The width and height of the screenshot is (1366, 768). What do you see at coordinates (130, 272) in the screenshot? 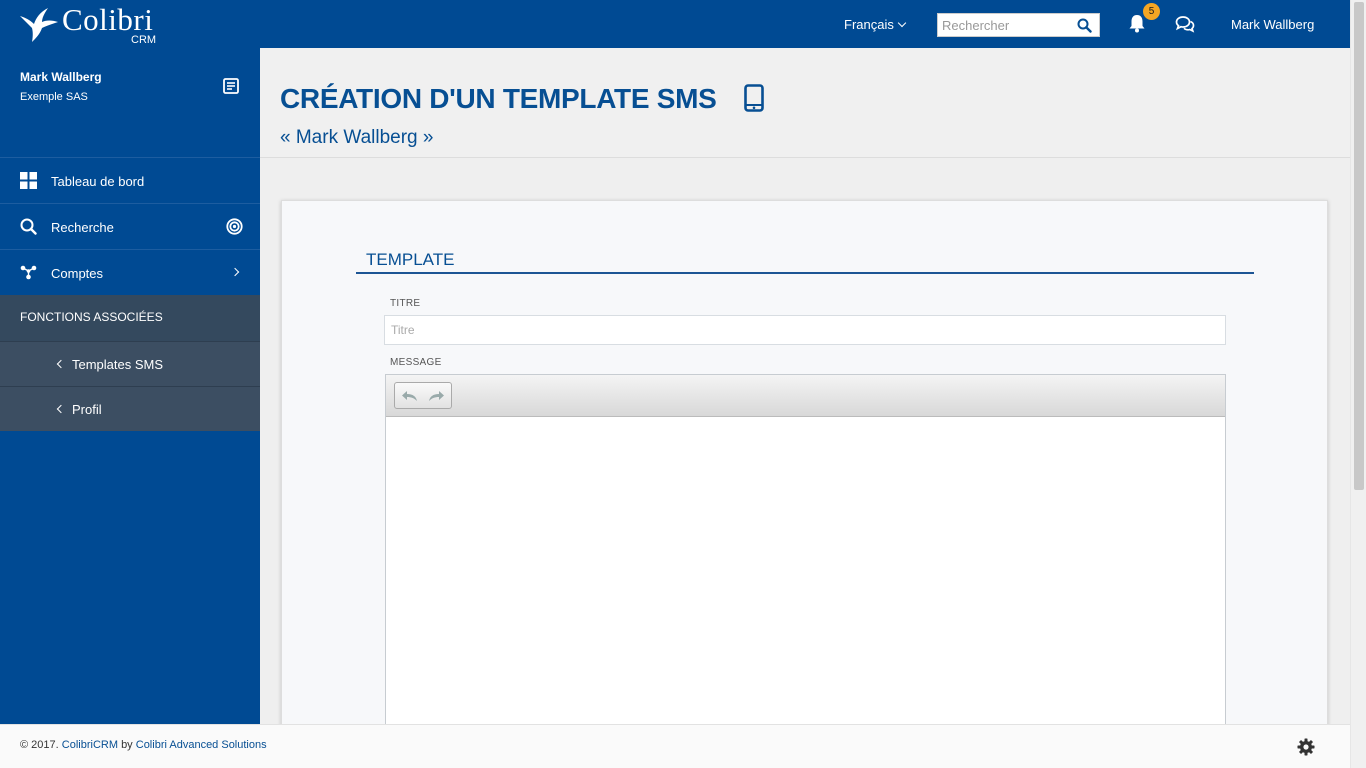
I see `sidebar-item-accounts: Comptes` at bounding box center [130, 272].